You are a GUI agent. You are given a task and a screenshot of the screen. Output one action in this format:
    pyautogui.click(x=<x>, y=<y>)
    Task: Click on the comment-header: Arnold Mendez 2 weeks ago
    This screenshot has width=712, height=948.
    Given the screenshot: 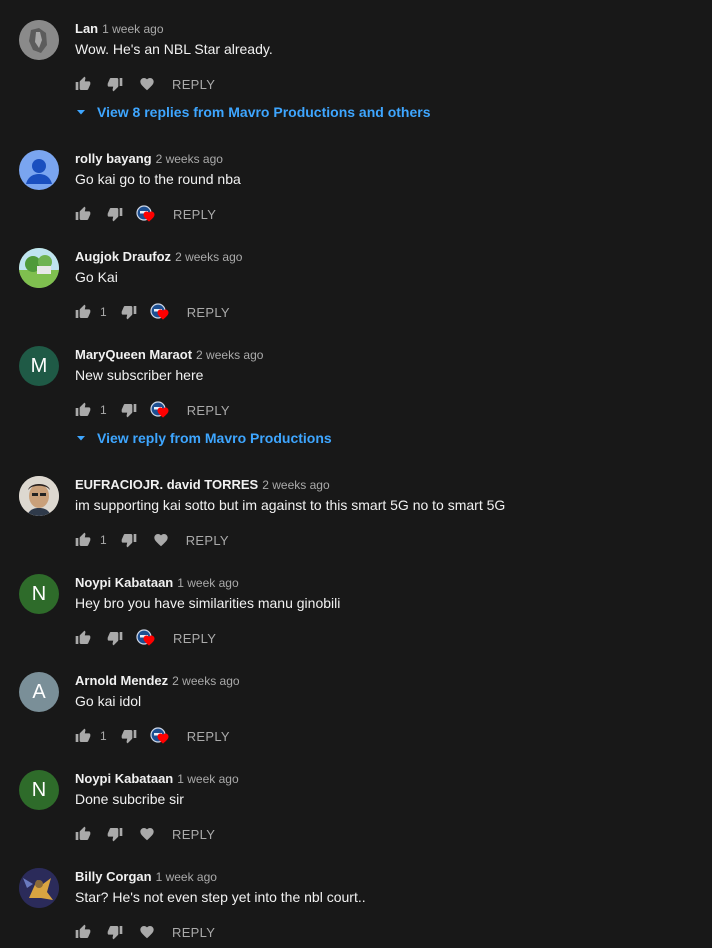 What is the action you would take?
    pyautogui.click(x=157, y=680)
    